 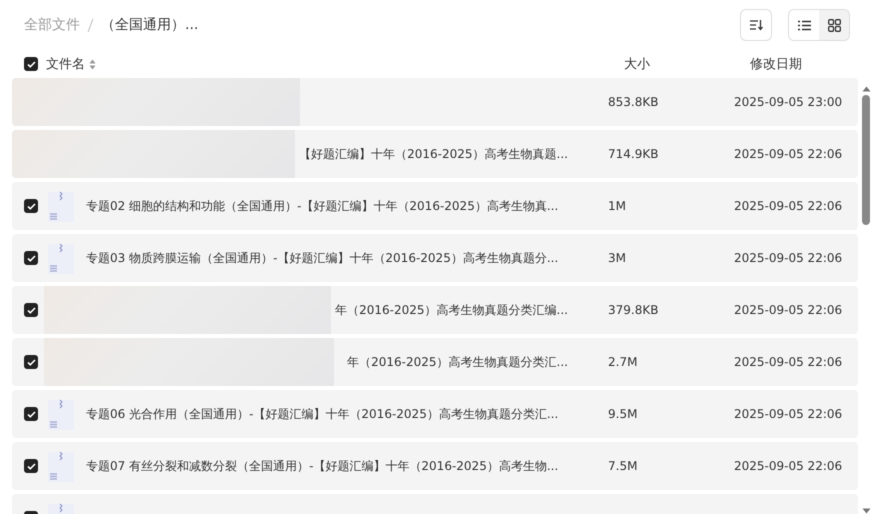 I want to click on file-row: 专题07 有丝分裂和减数分裂（全国通用）-【好题汇编】十年（2016-2025）高考生物... 7.5M 2025-09-05 22:06, so click(x=435, y=466).